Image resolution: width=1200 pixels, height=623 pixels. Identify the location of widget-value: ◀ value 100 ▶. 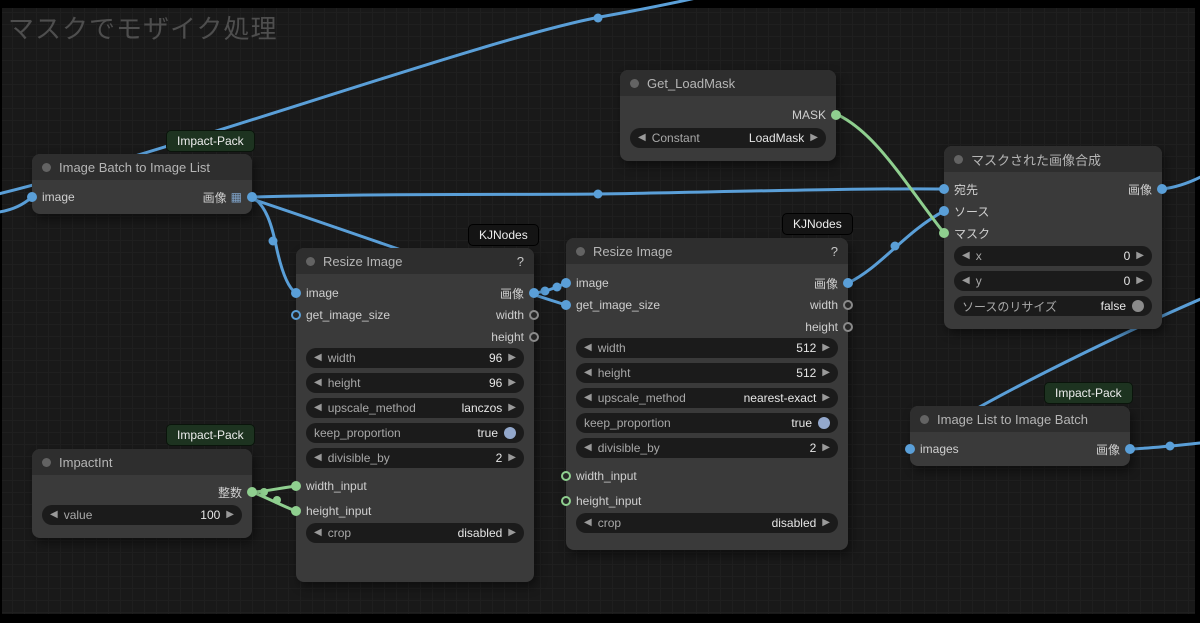
(142, 515).